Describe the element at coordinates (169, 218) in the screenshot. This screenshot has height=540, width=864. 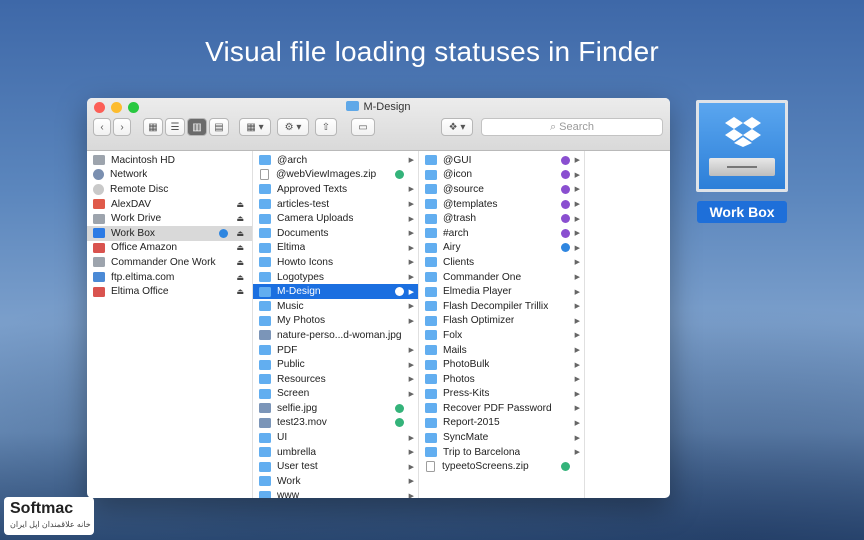
I see `list-item: Work Drive ⏏` at that location.